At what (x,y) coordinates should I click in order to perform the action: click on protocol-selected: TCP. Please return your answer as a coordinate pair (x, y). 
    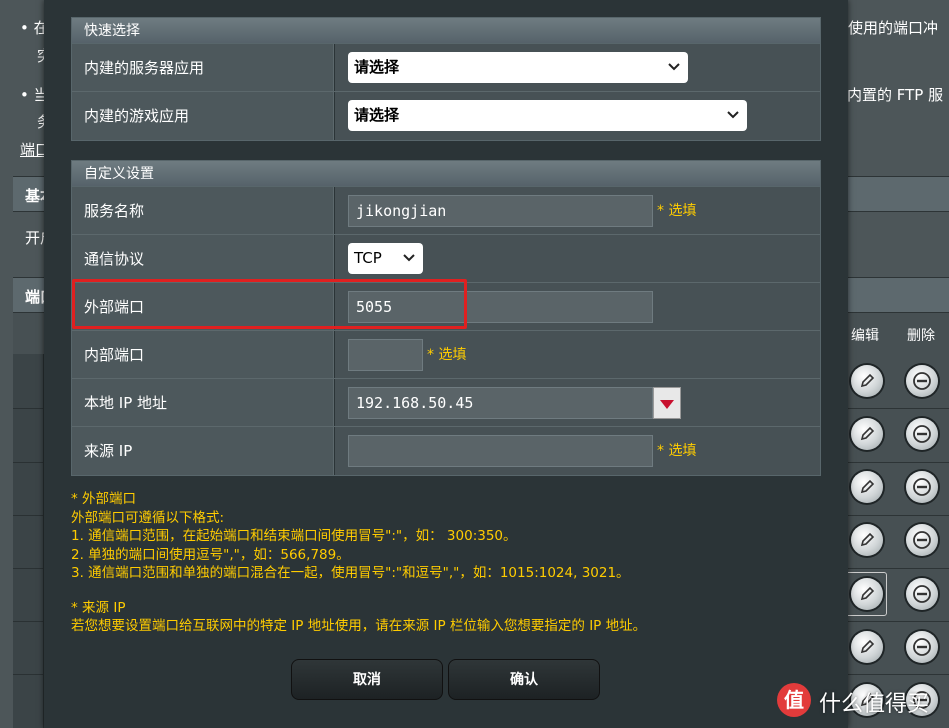
    Looking at the image, I should click on (368, 258).